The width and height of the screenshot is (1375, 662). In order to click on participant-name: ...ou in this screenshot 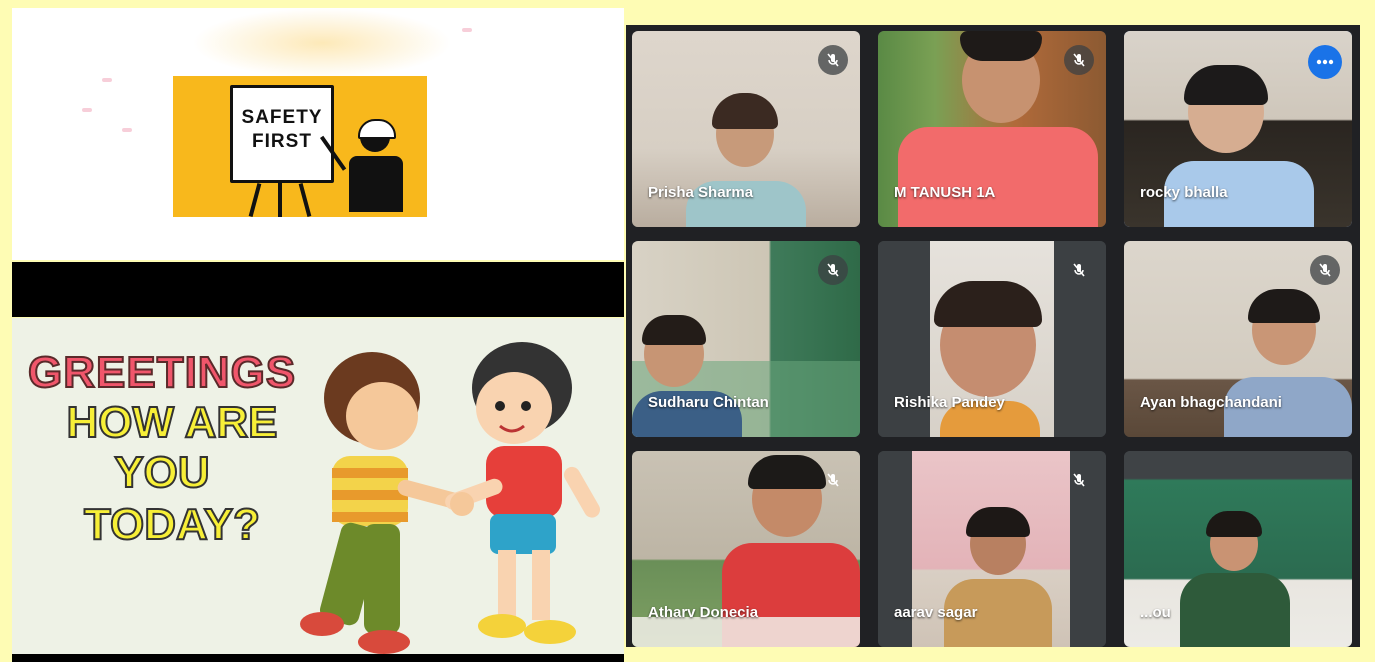, I will do `click(1155, 612)`.